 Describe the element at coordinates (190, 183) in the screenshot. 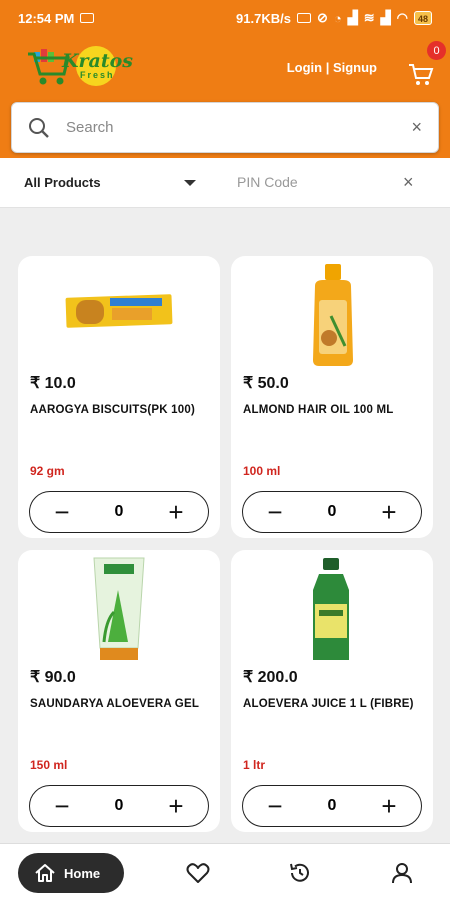

I see `chevron-down-icon` at that location.